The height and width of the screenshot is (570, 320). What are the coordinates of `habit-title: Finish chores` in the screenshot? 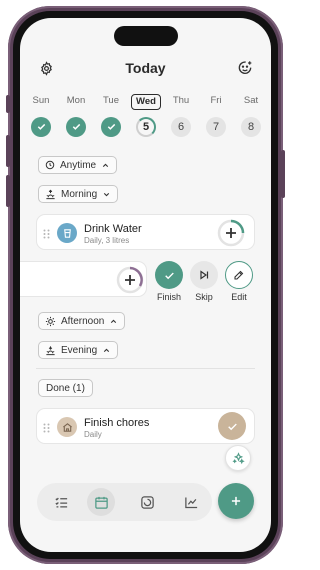 It's located at (117, 423).